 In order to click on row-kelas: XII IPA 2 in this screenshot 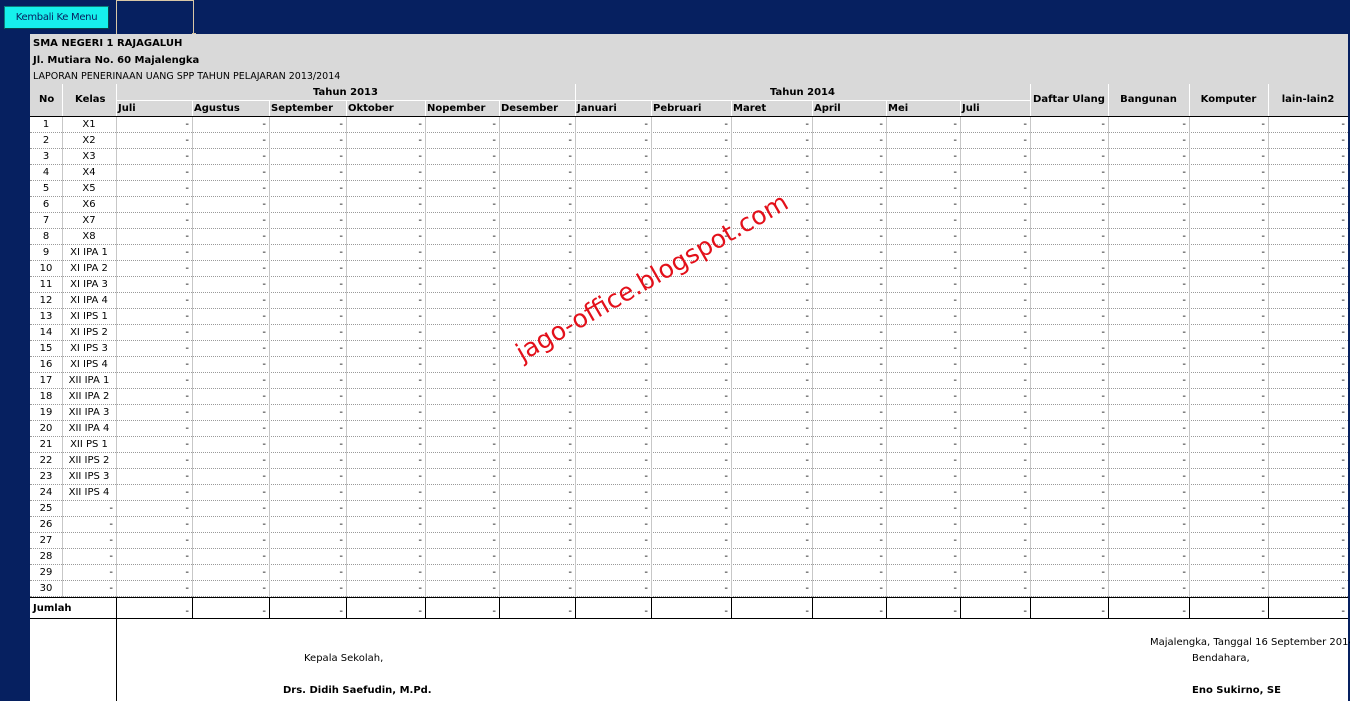, I will do `click(89, 397)`.